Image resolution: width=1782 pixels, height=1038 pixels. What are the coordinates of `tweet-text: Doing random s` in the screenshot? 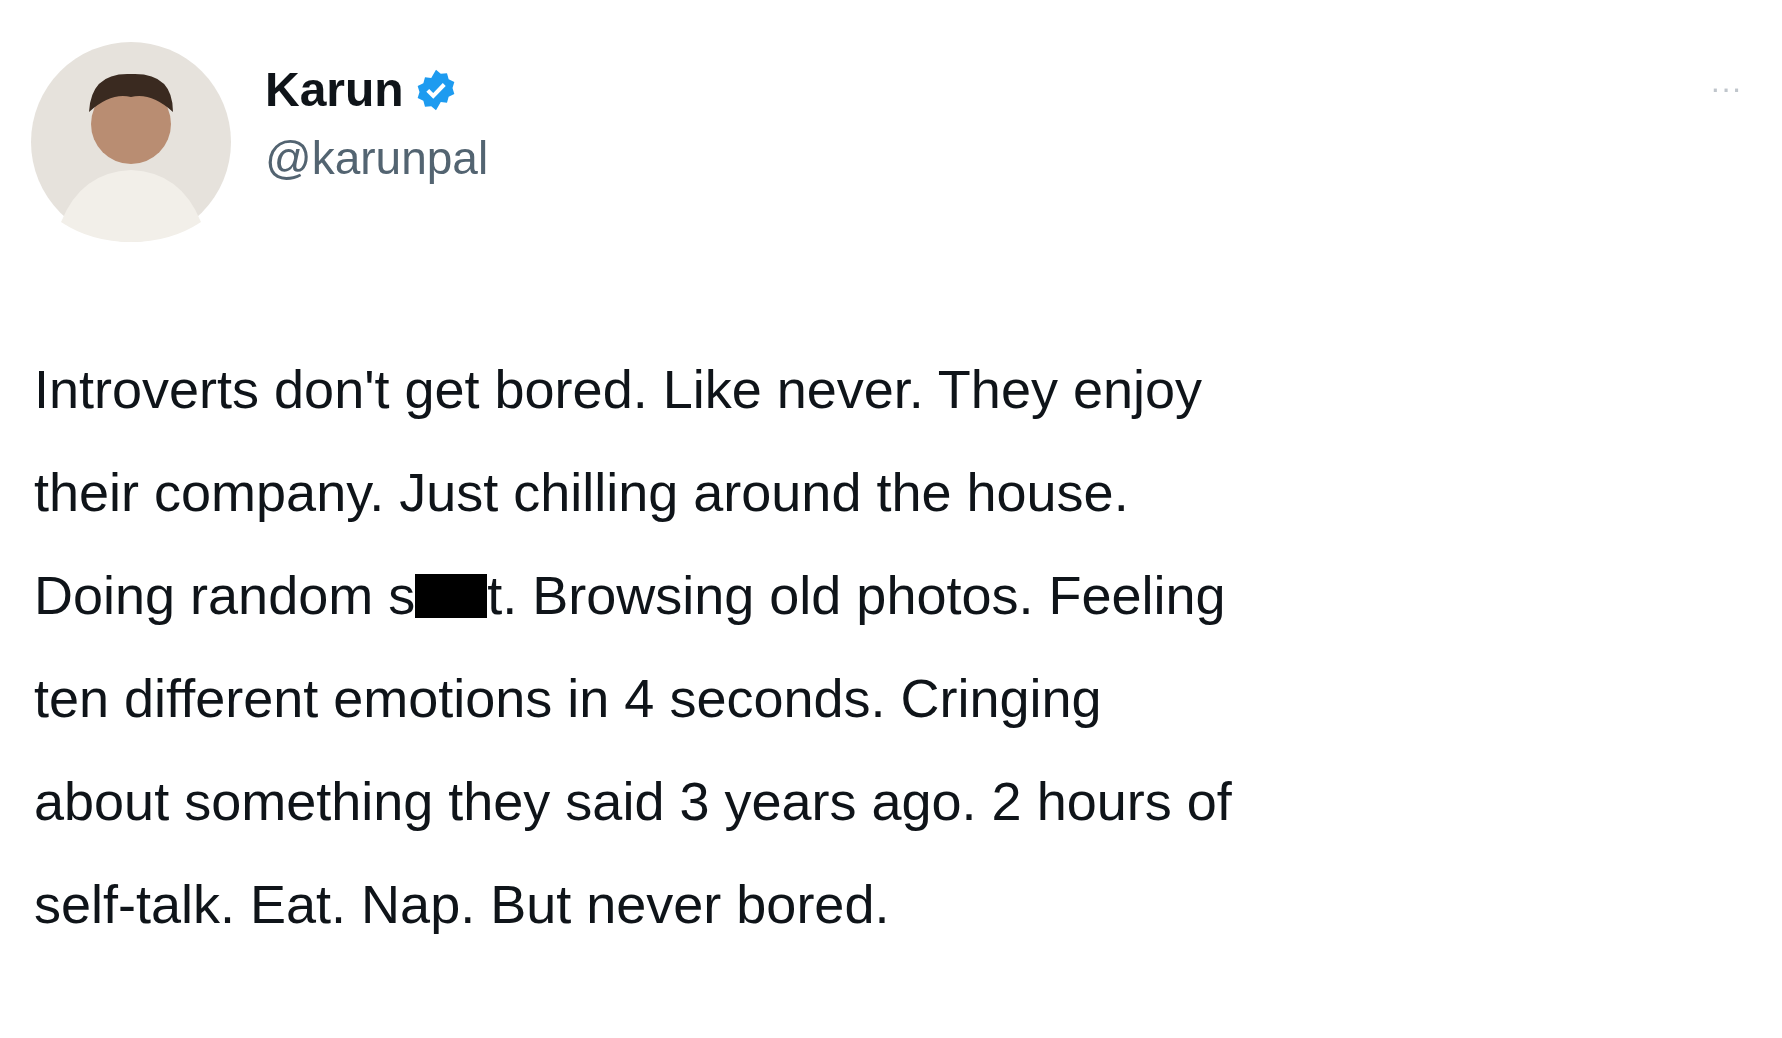 It's located at (225, 595).